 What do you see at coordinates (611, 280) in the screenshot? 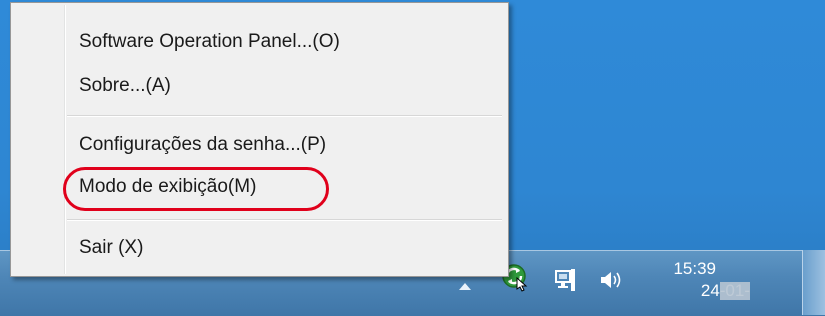
I see `volume-icon` at bounding box center [611, 280].